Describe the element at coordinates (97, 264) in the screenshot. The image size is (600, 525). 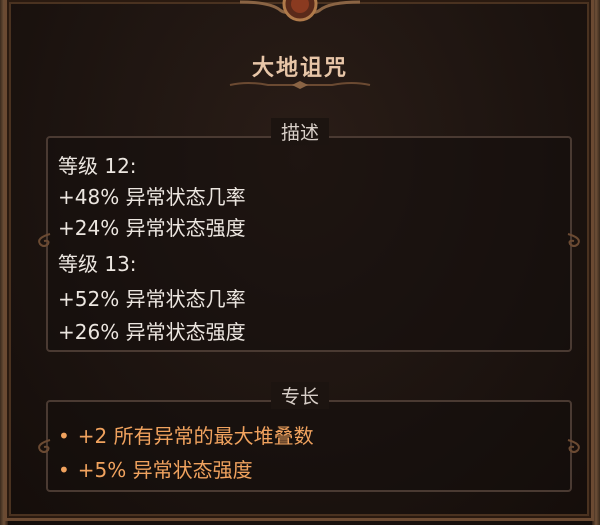
I see `description-line: 等级 13:` at that location.